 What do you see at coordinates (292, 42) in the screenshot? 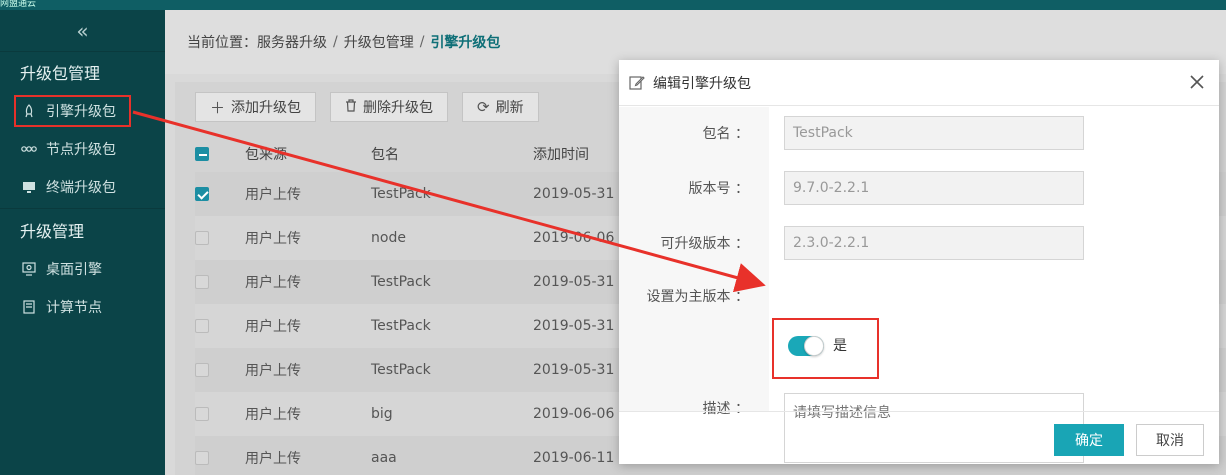
I see `breadcrumb-link: 服务器升级` at bounding box center [292, 42].